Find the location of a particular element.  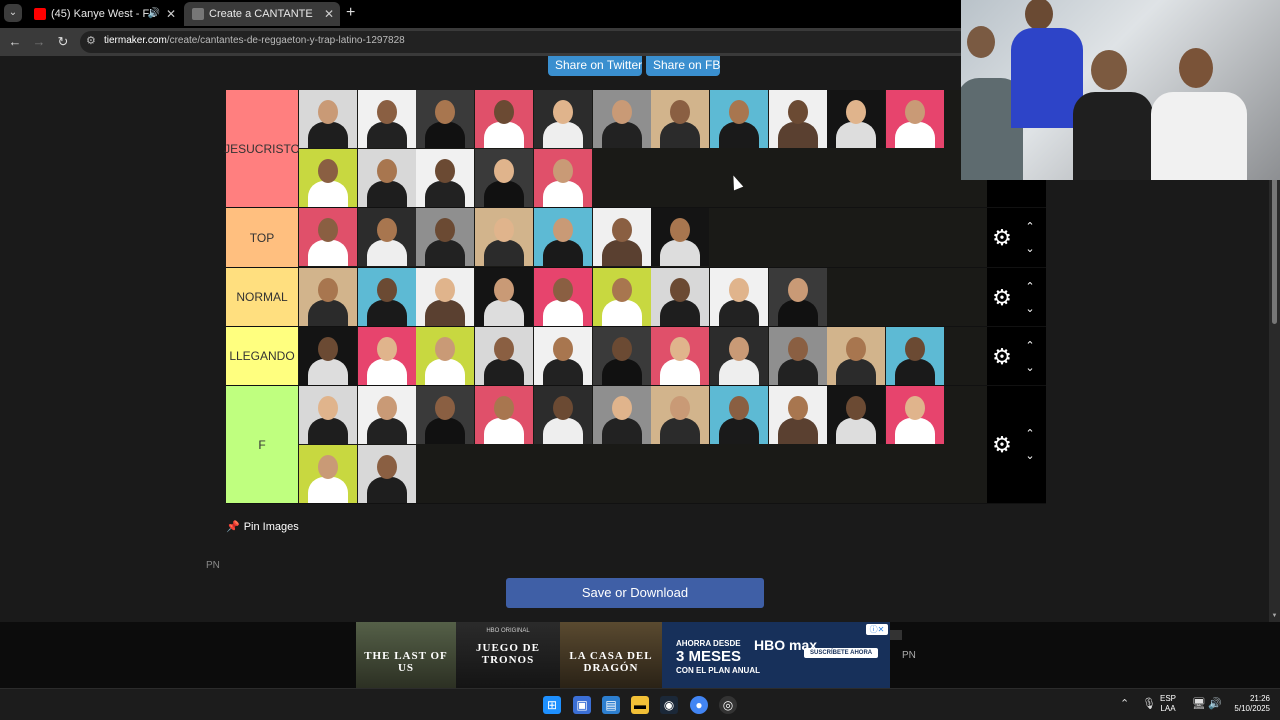

scroll-thumb is located at coordinates (1274, 250).